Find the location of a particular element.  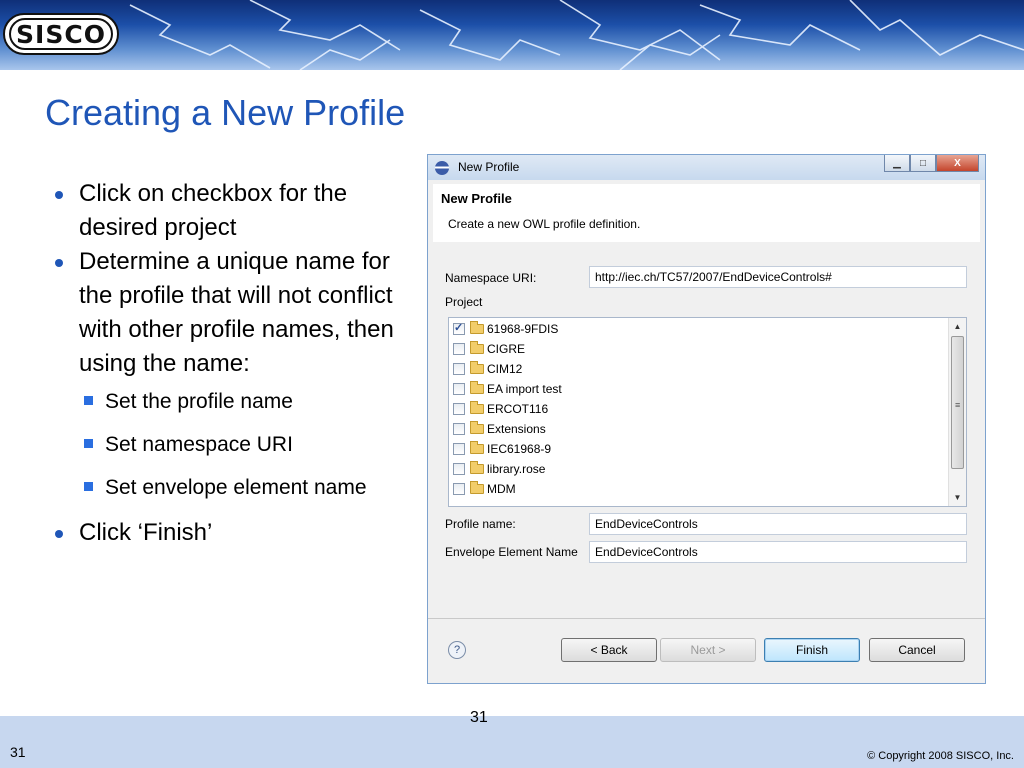

list-item: IEC61968-9 is located at coordinates (502, 449).